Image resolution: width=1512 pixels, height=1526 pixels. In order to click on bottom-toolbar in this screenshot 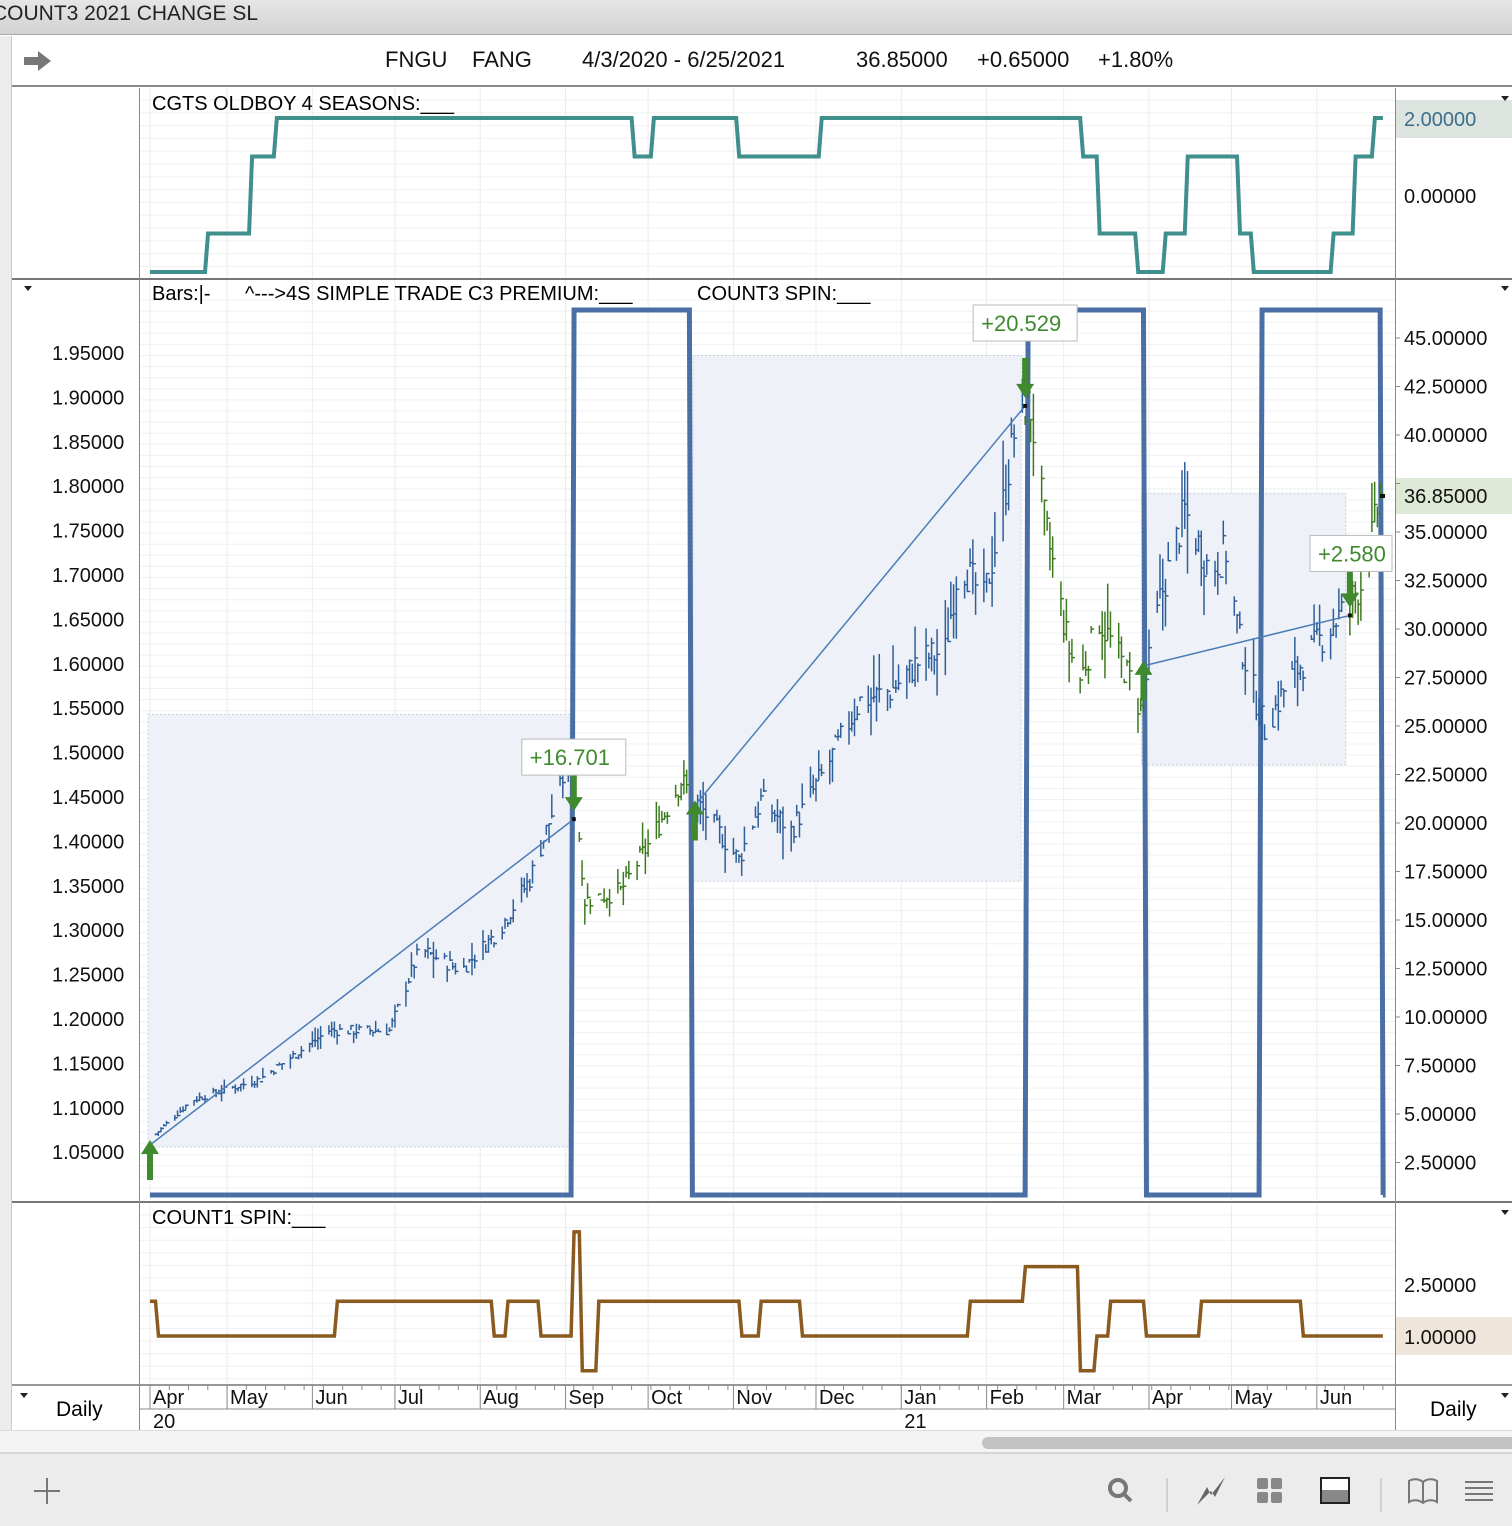, I will do `click(756, 1489)`.